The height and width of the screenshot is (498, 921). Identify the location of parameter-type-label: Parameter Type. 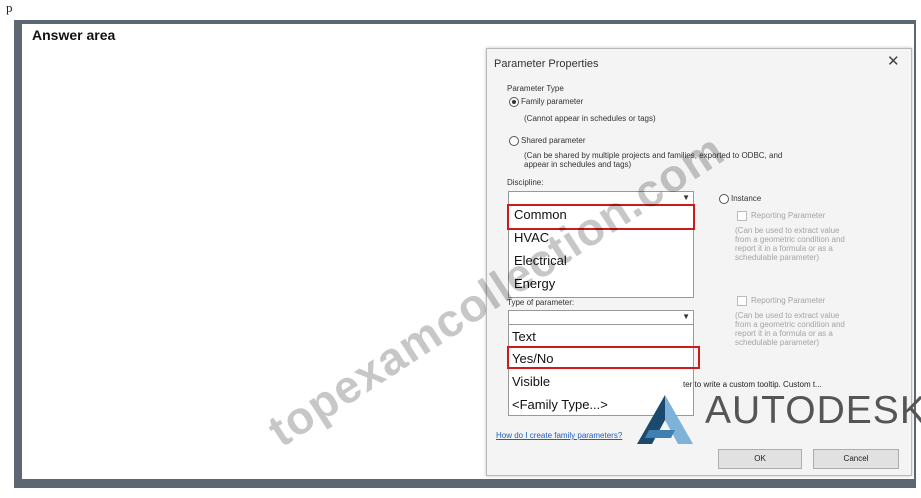
(535, 88).